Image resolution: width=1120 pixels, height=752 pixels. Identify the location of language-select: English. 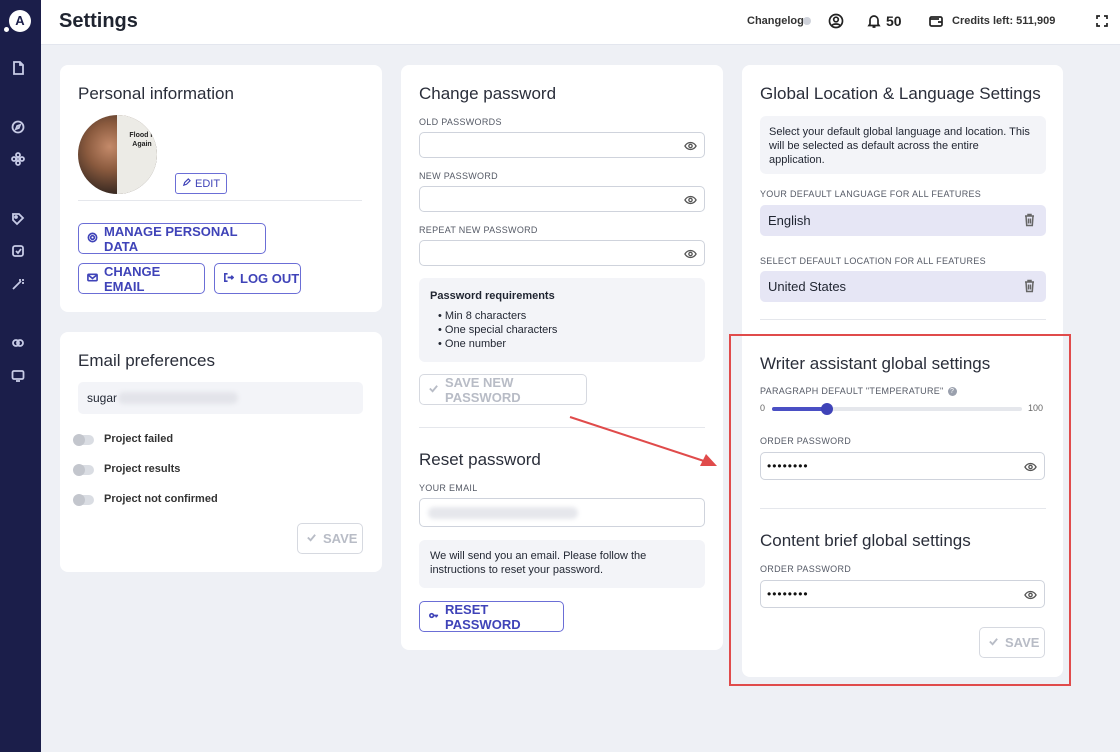
(903, 220).